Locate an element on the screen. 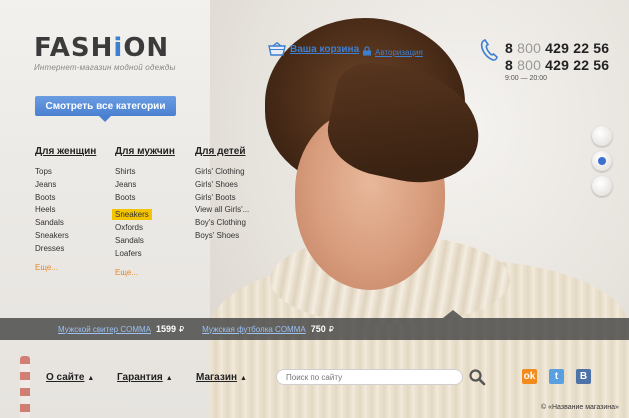 The image size is (629, 418). phone-number-2: 8 800 429 22 56 is located at coordinates (557, 65).